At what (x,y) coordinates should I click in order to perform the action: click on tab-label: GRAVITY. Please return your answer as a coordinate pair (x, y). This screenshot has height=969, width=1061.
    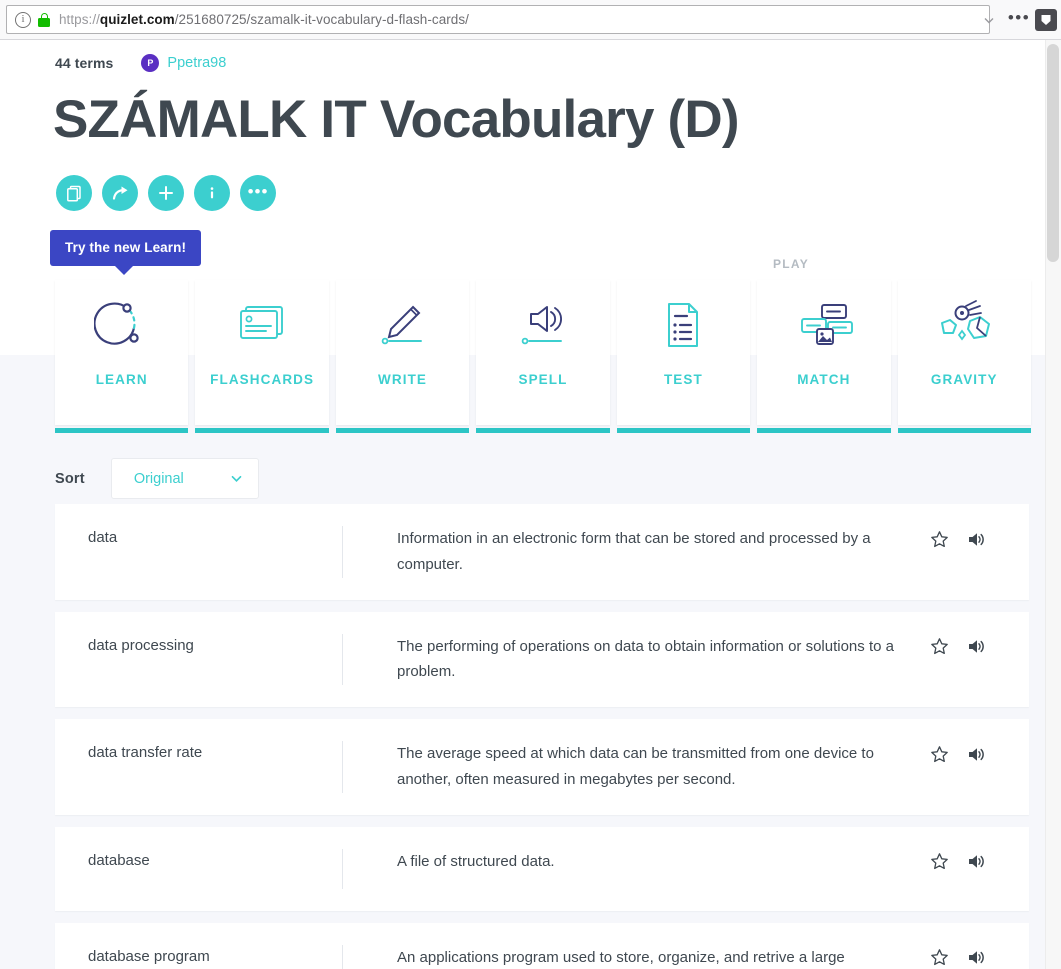
    Looking at the image, I should click on (964, 379).